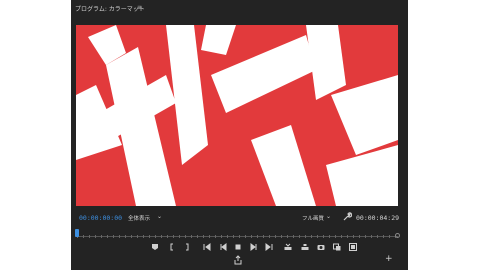  What do you see at coordinates (207, 247) in the screenshot?
I see `go-to-in-icon` at bounding box center [207, 247].